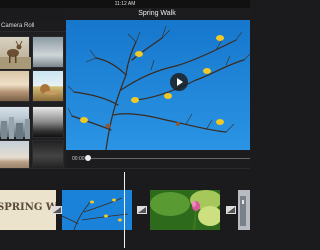  What do you see at coordinates (15, 154) in the screenshot?
I see `thumbnail-beach` at bounding box center [15, 154].